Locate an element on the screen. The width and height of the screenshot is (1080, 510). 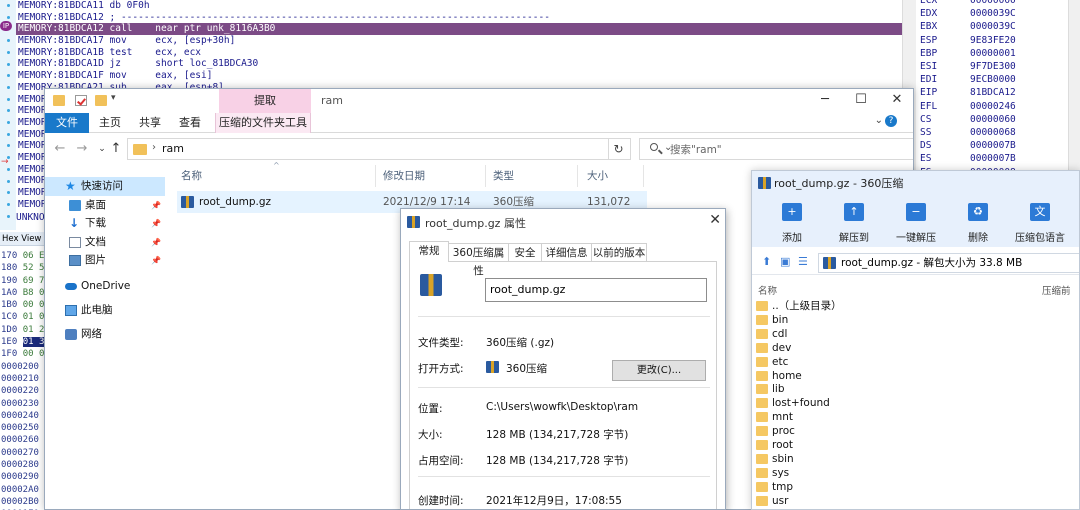
tab-previous-versions: 以前的版本 is located at coordinates (619, 252).